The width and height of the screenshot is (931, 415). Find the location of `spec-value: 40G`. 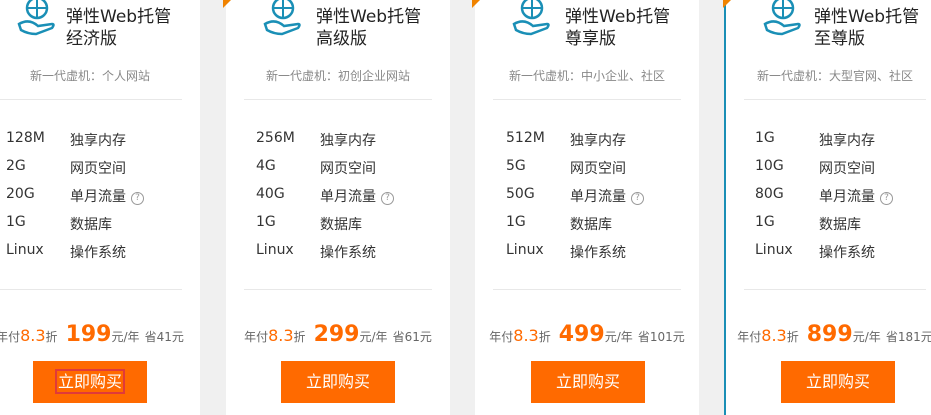

spec-value: 40G is located at coordinates (270, 194).